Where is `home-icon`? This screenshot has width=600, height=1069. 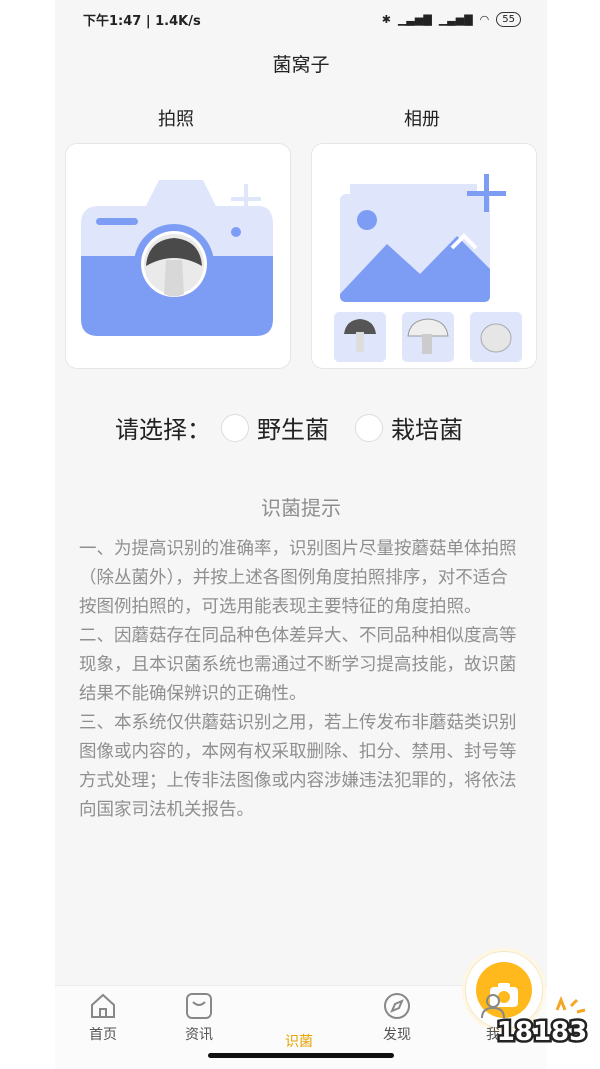
home-icon is located at coordinates (103, 1005).